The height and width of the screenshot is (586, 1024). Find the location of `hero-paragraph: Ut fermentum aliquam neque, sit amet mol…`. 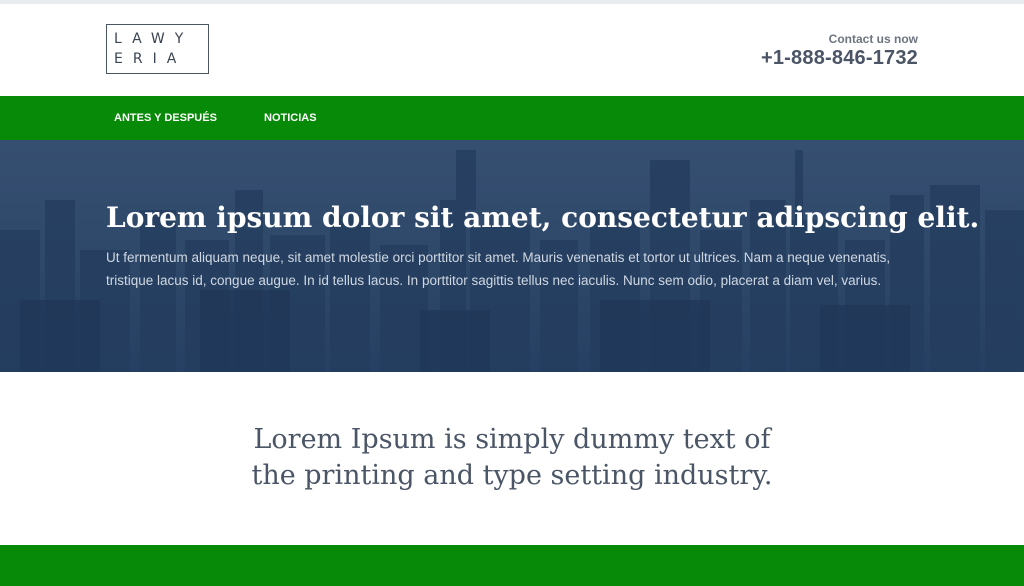

hero-paragraph: Ut fermentum aliquam neque, sit amet mol… is located at coordinates (498, 269).